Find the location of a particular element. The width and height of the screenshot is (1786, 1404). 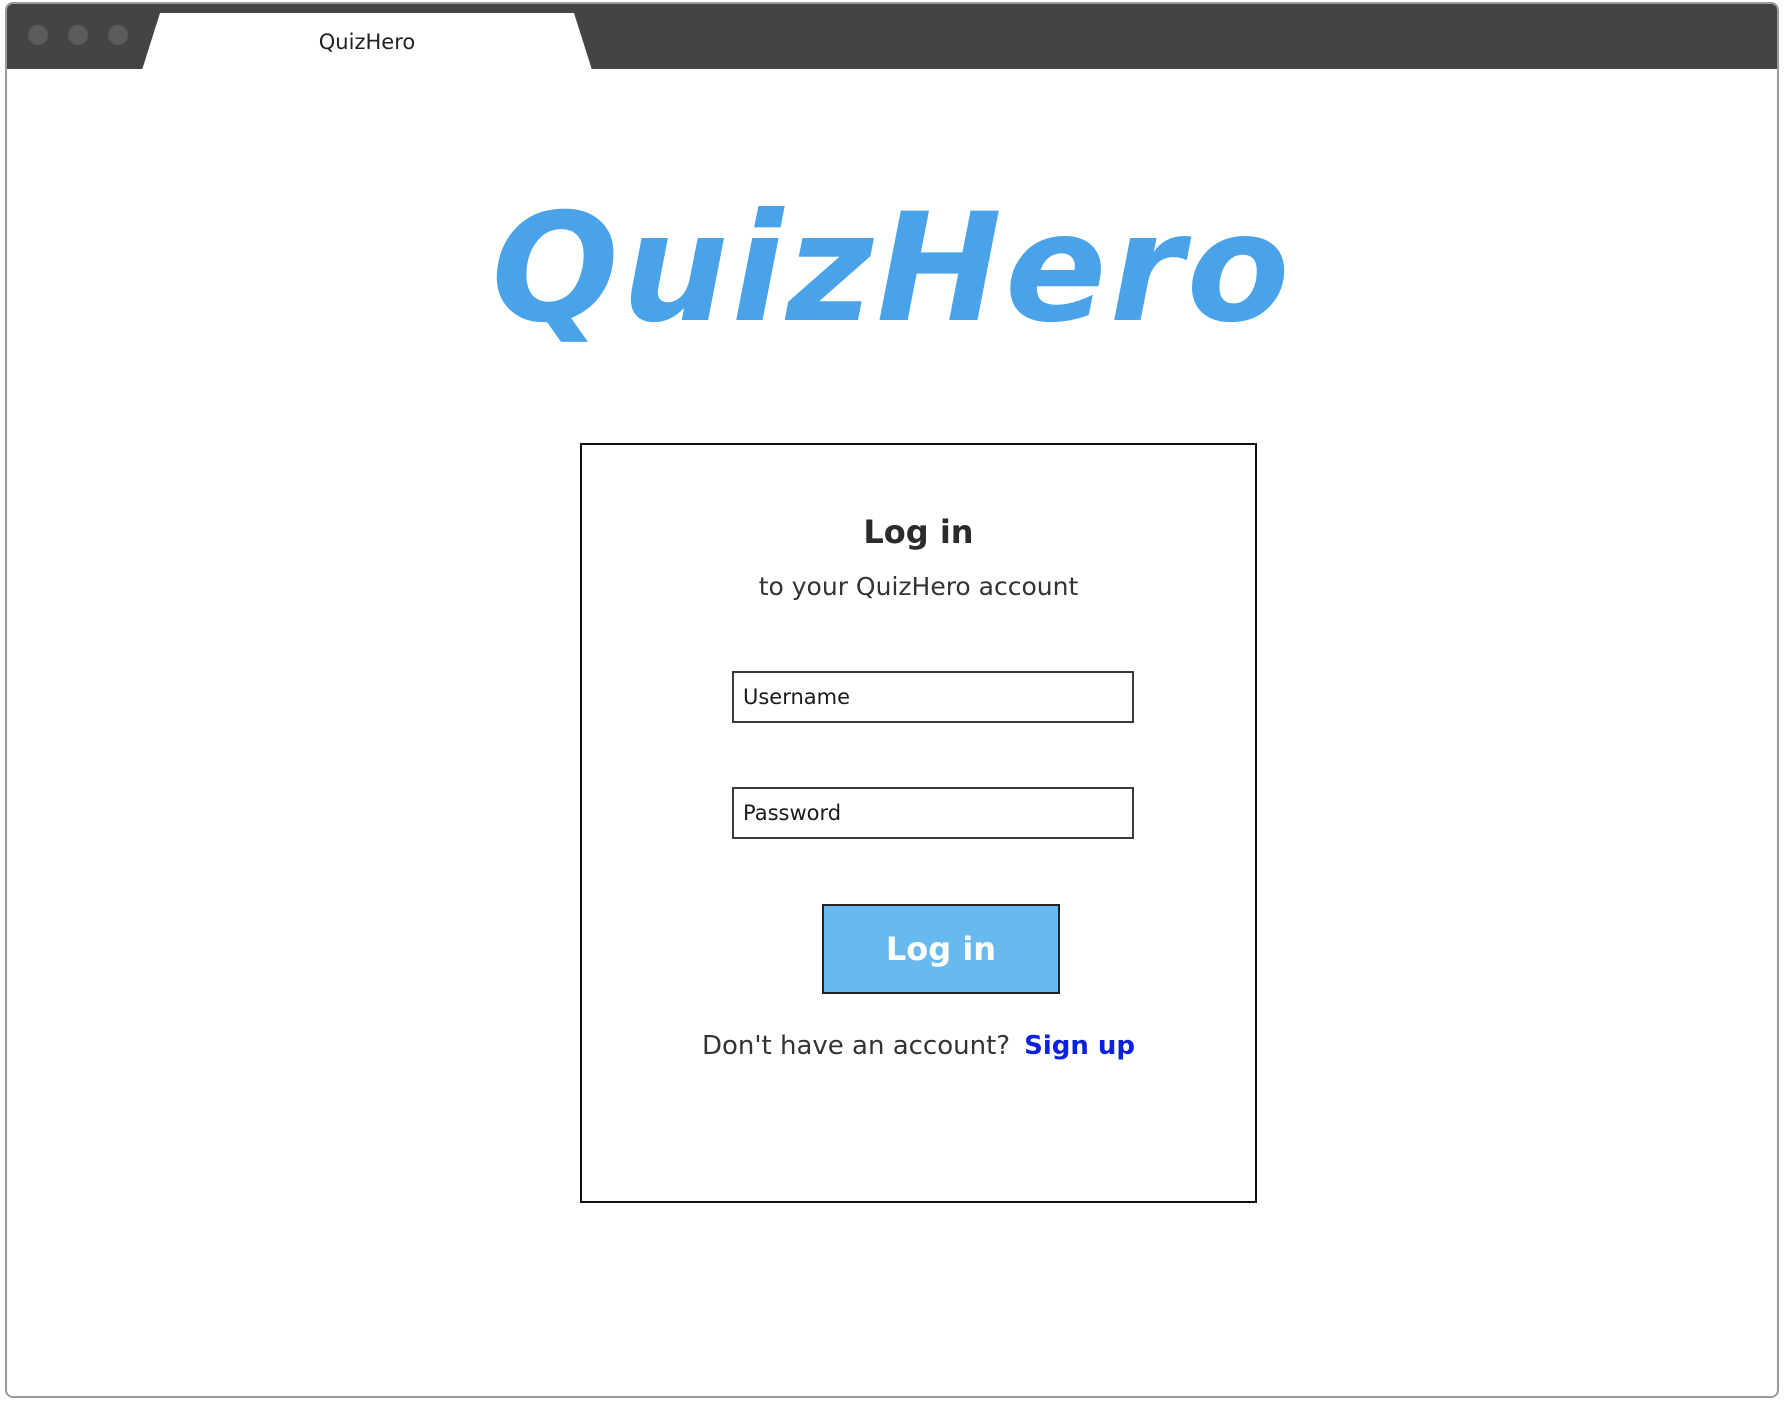

password-field is located at coordinates (933, 813).